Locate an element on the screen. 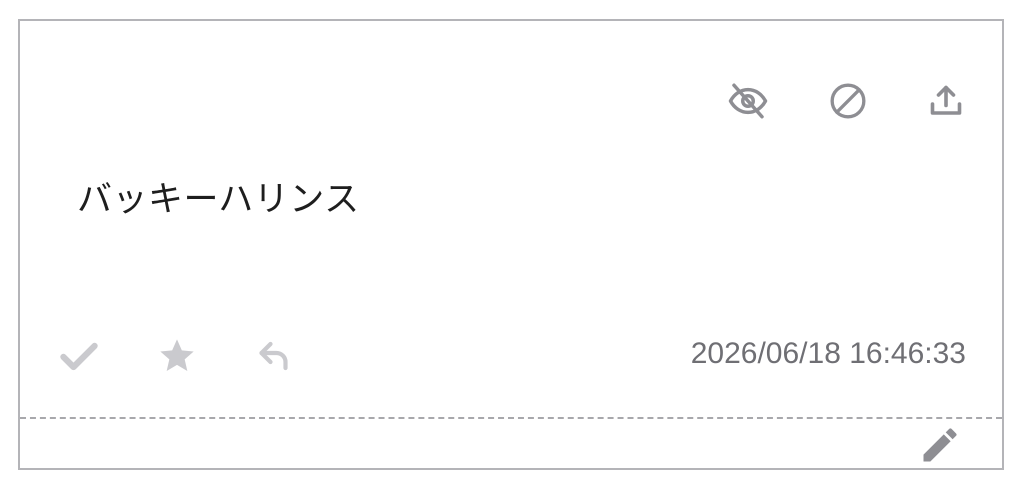  top-action-bar is located at coordinates (511, 101).